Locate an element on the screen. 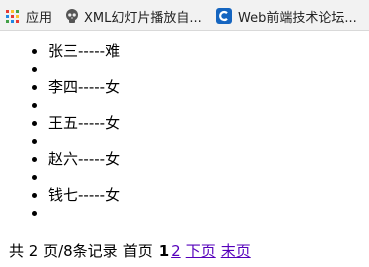 The image size is (369, 267). list-item: 李四-----女 is located at coordinates (208, 87).